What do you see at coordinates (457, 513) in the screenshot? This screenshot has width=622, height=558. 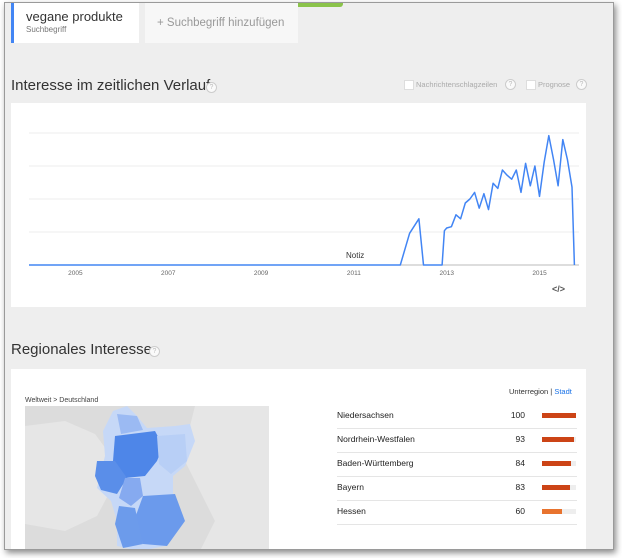 I see `region-row: Hessen 60` at bounding box center [457, 513].